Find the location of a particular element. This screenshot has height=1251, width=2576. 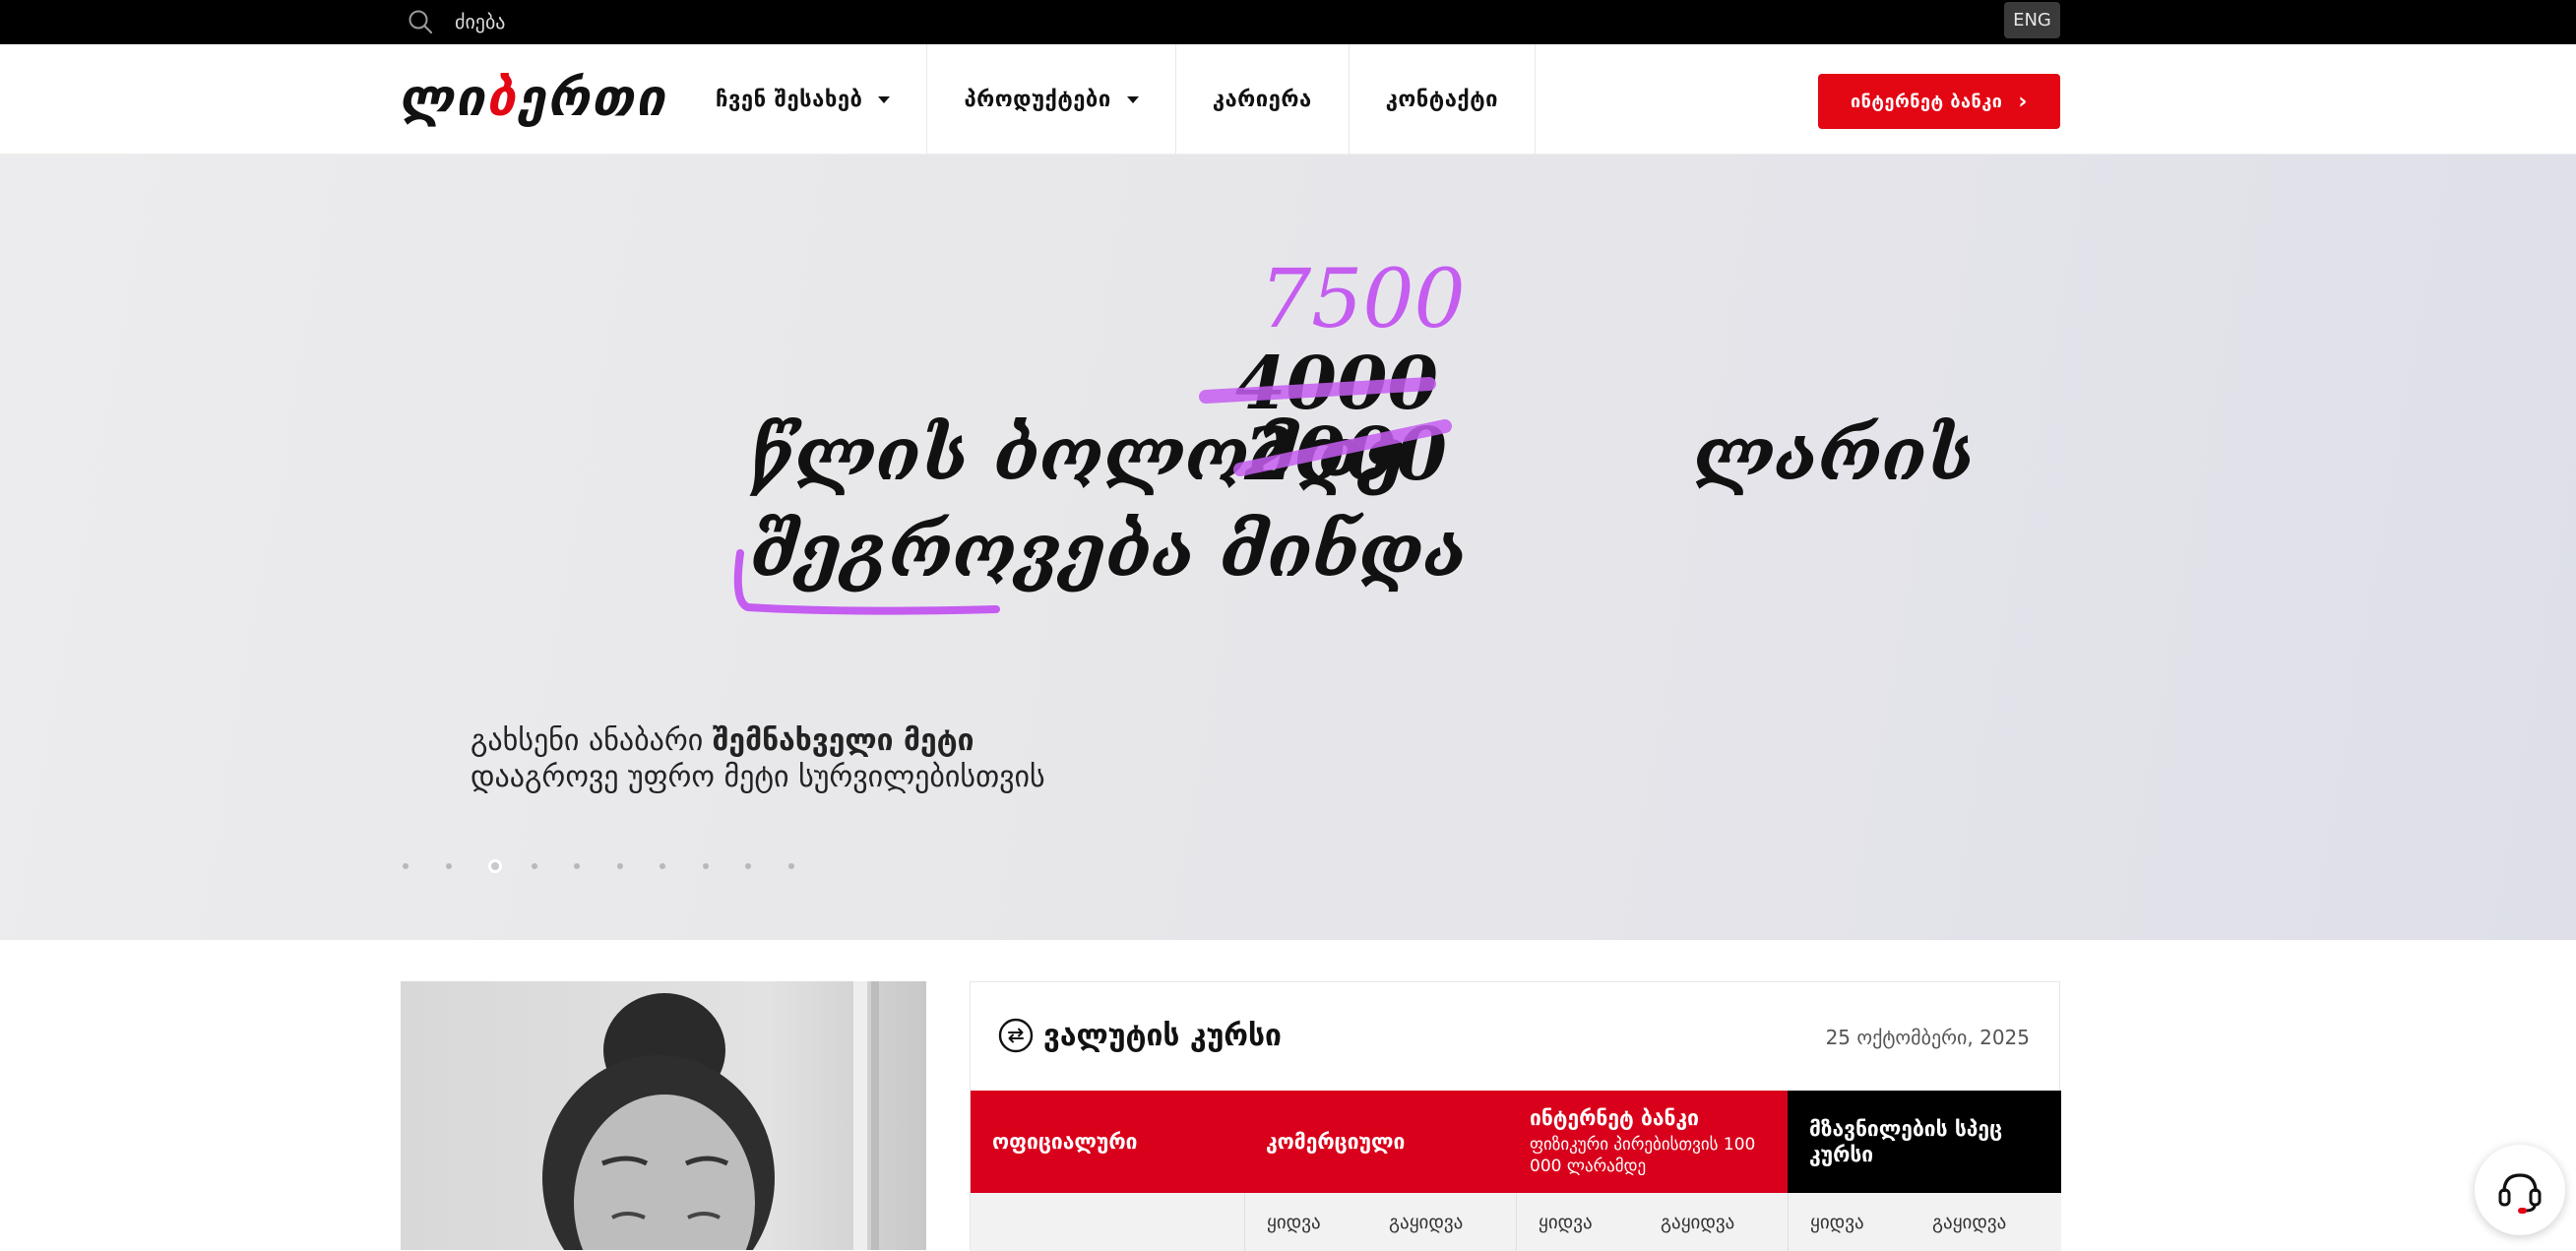

internet-bank-label: ინტერნეტ ბანკი is located at coordinates (1927, 101).